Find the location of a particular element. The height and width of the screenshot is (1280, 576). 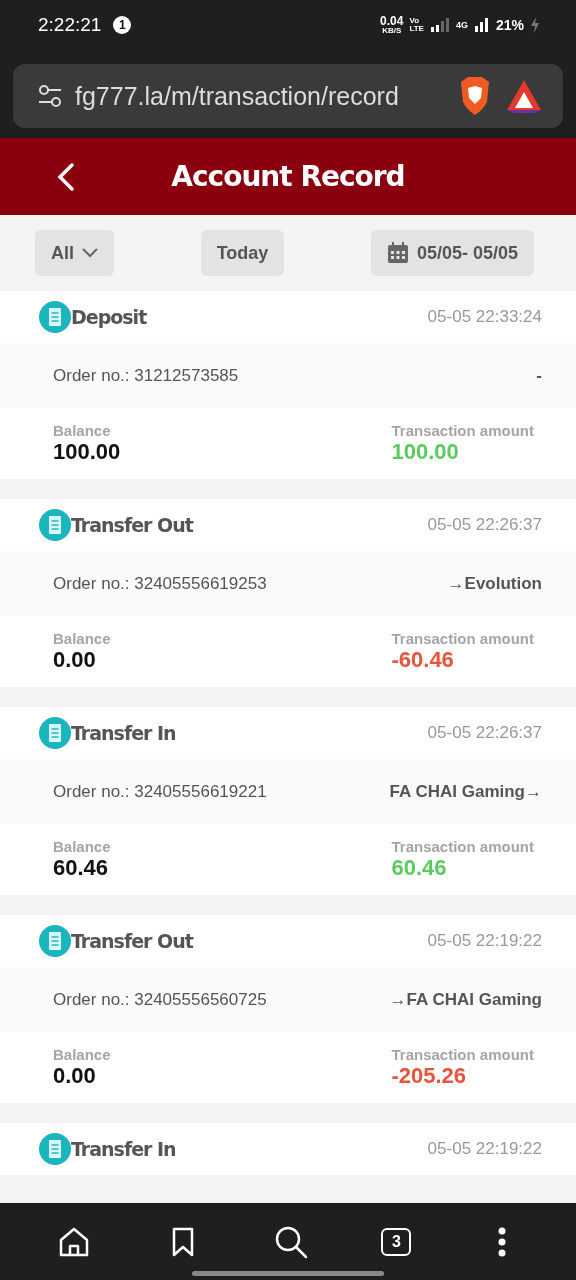

notification-badge: 1 is located at coordinates (122, 25).